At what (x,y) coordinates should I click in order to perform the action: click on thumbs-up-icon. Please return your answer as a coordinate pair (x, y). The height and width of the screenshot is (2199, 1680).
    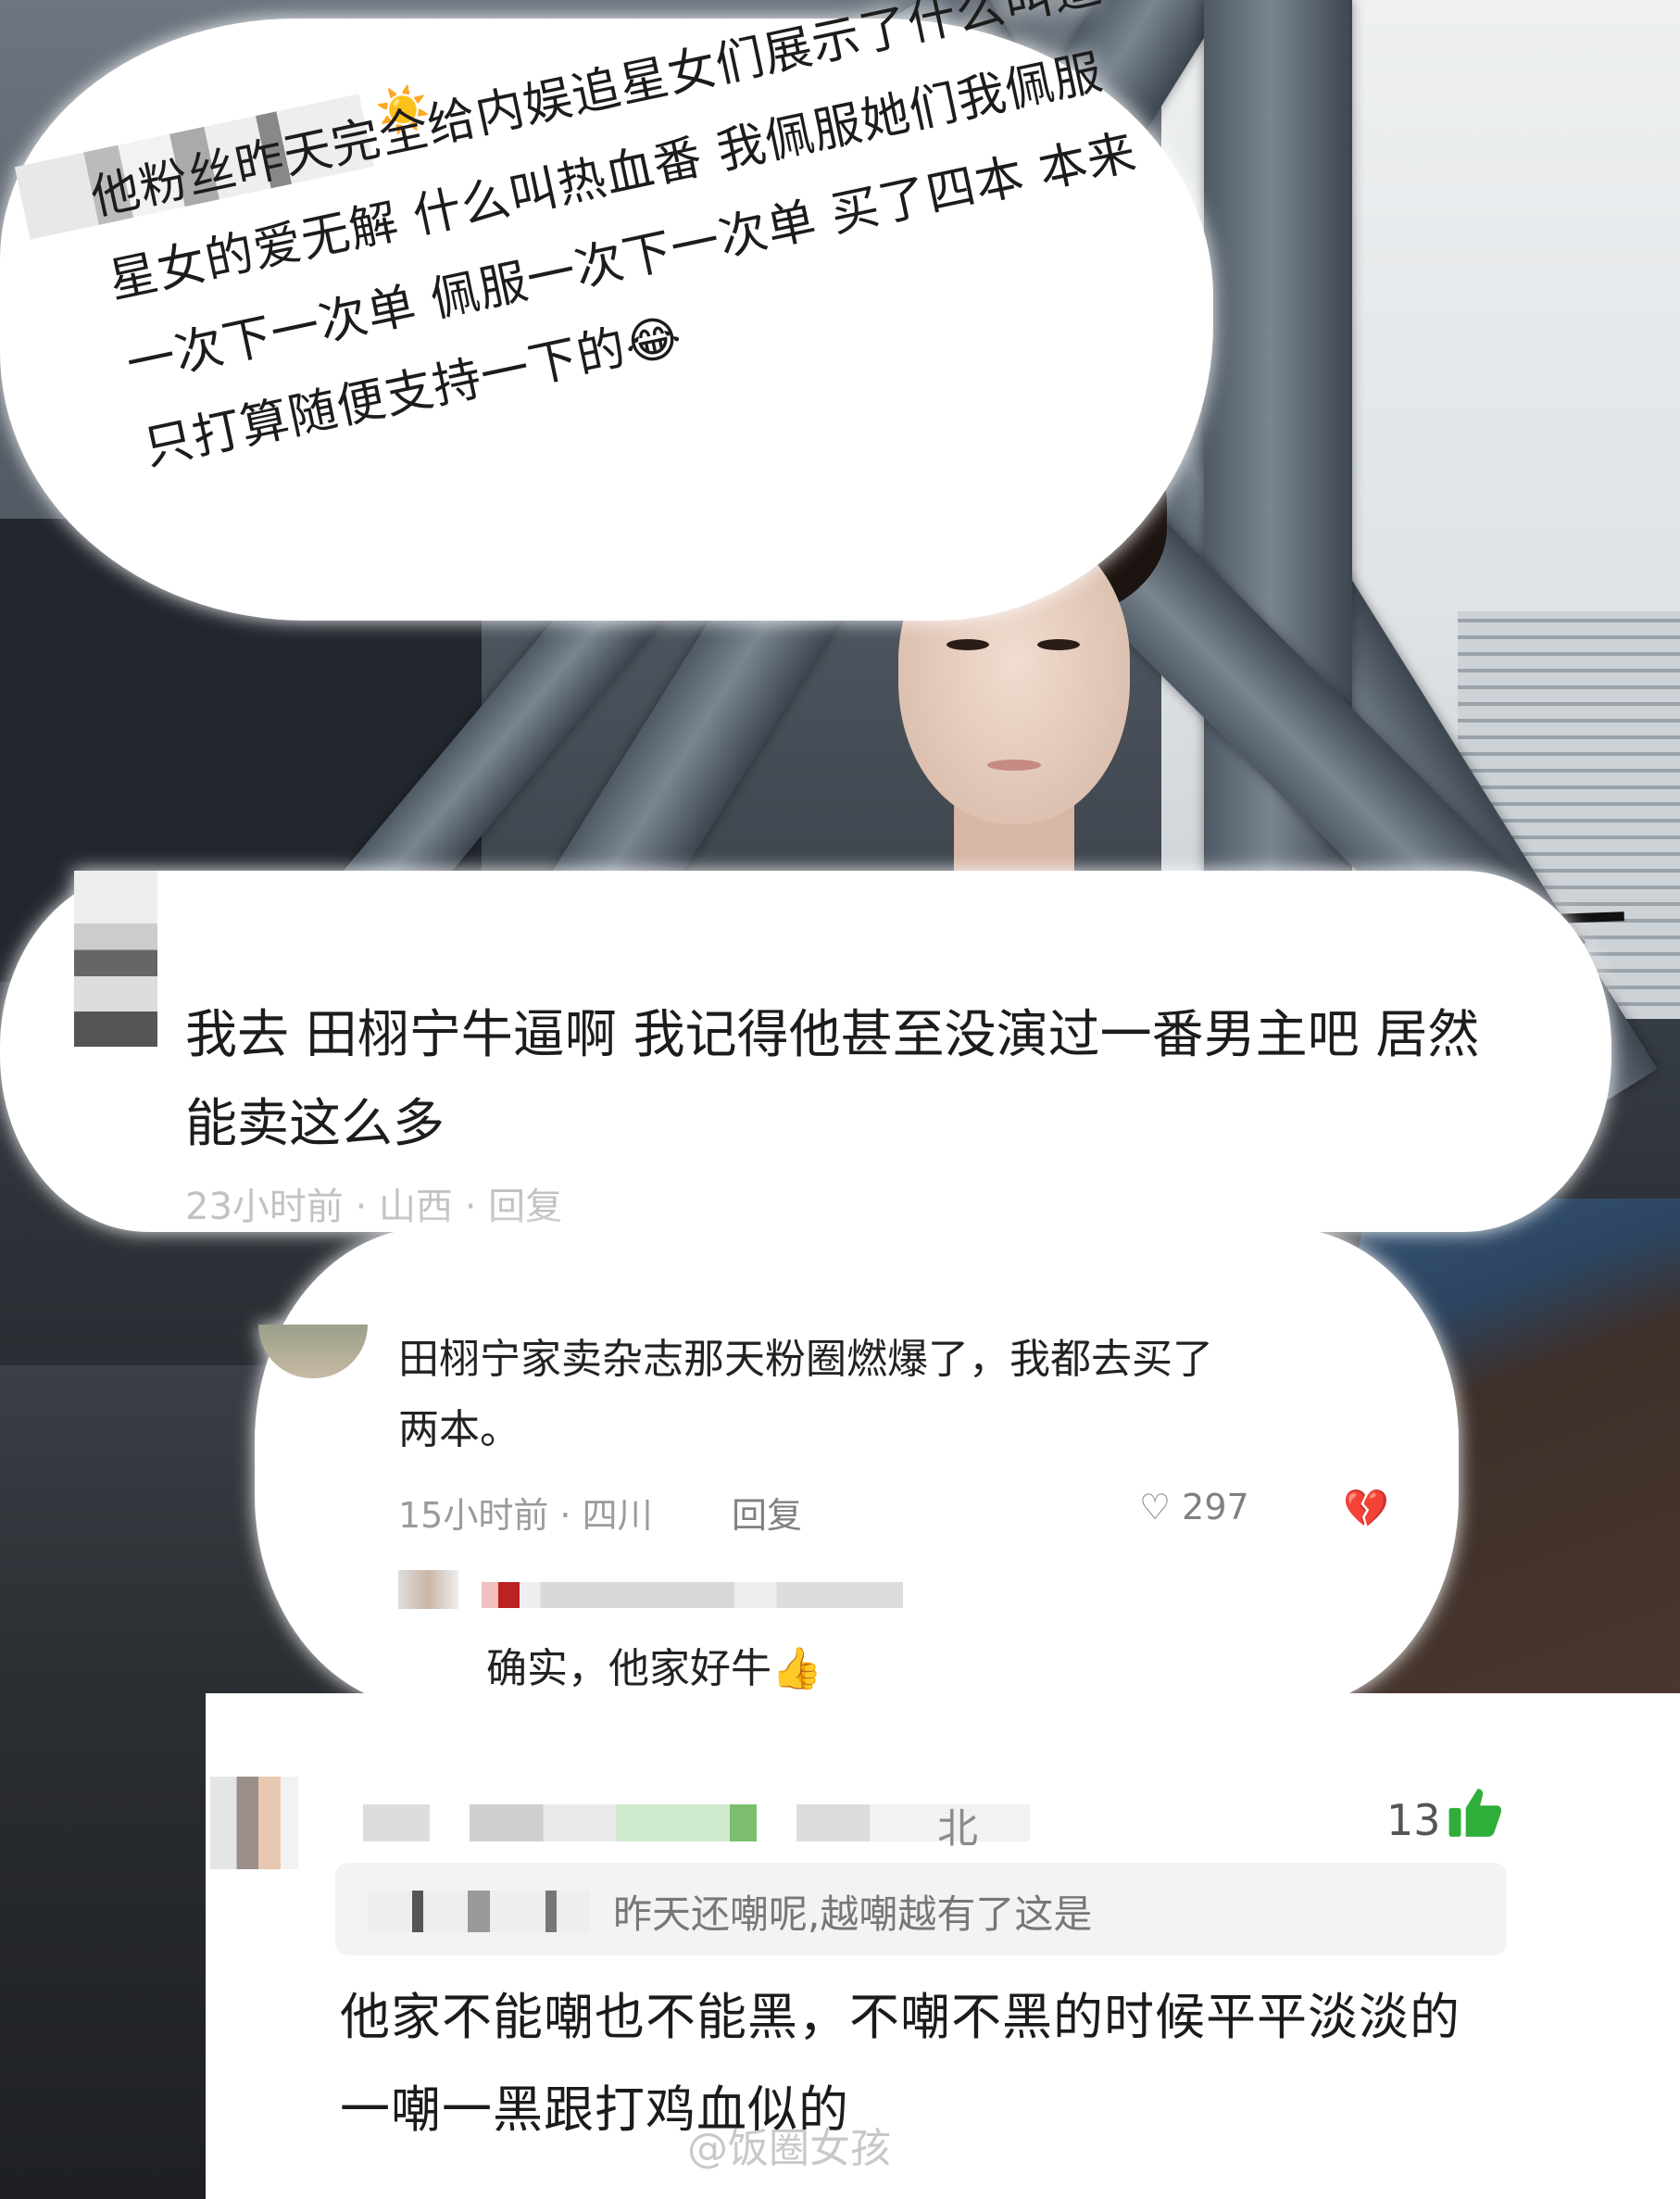
    Looking at the image, I should click on (1475, 1812).